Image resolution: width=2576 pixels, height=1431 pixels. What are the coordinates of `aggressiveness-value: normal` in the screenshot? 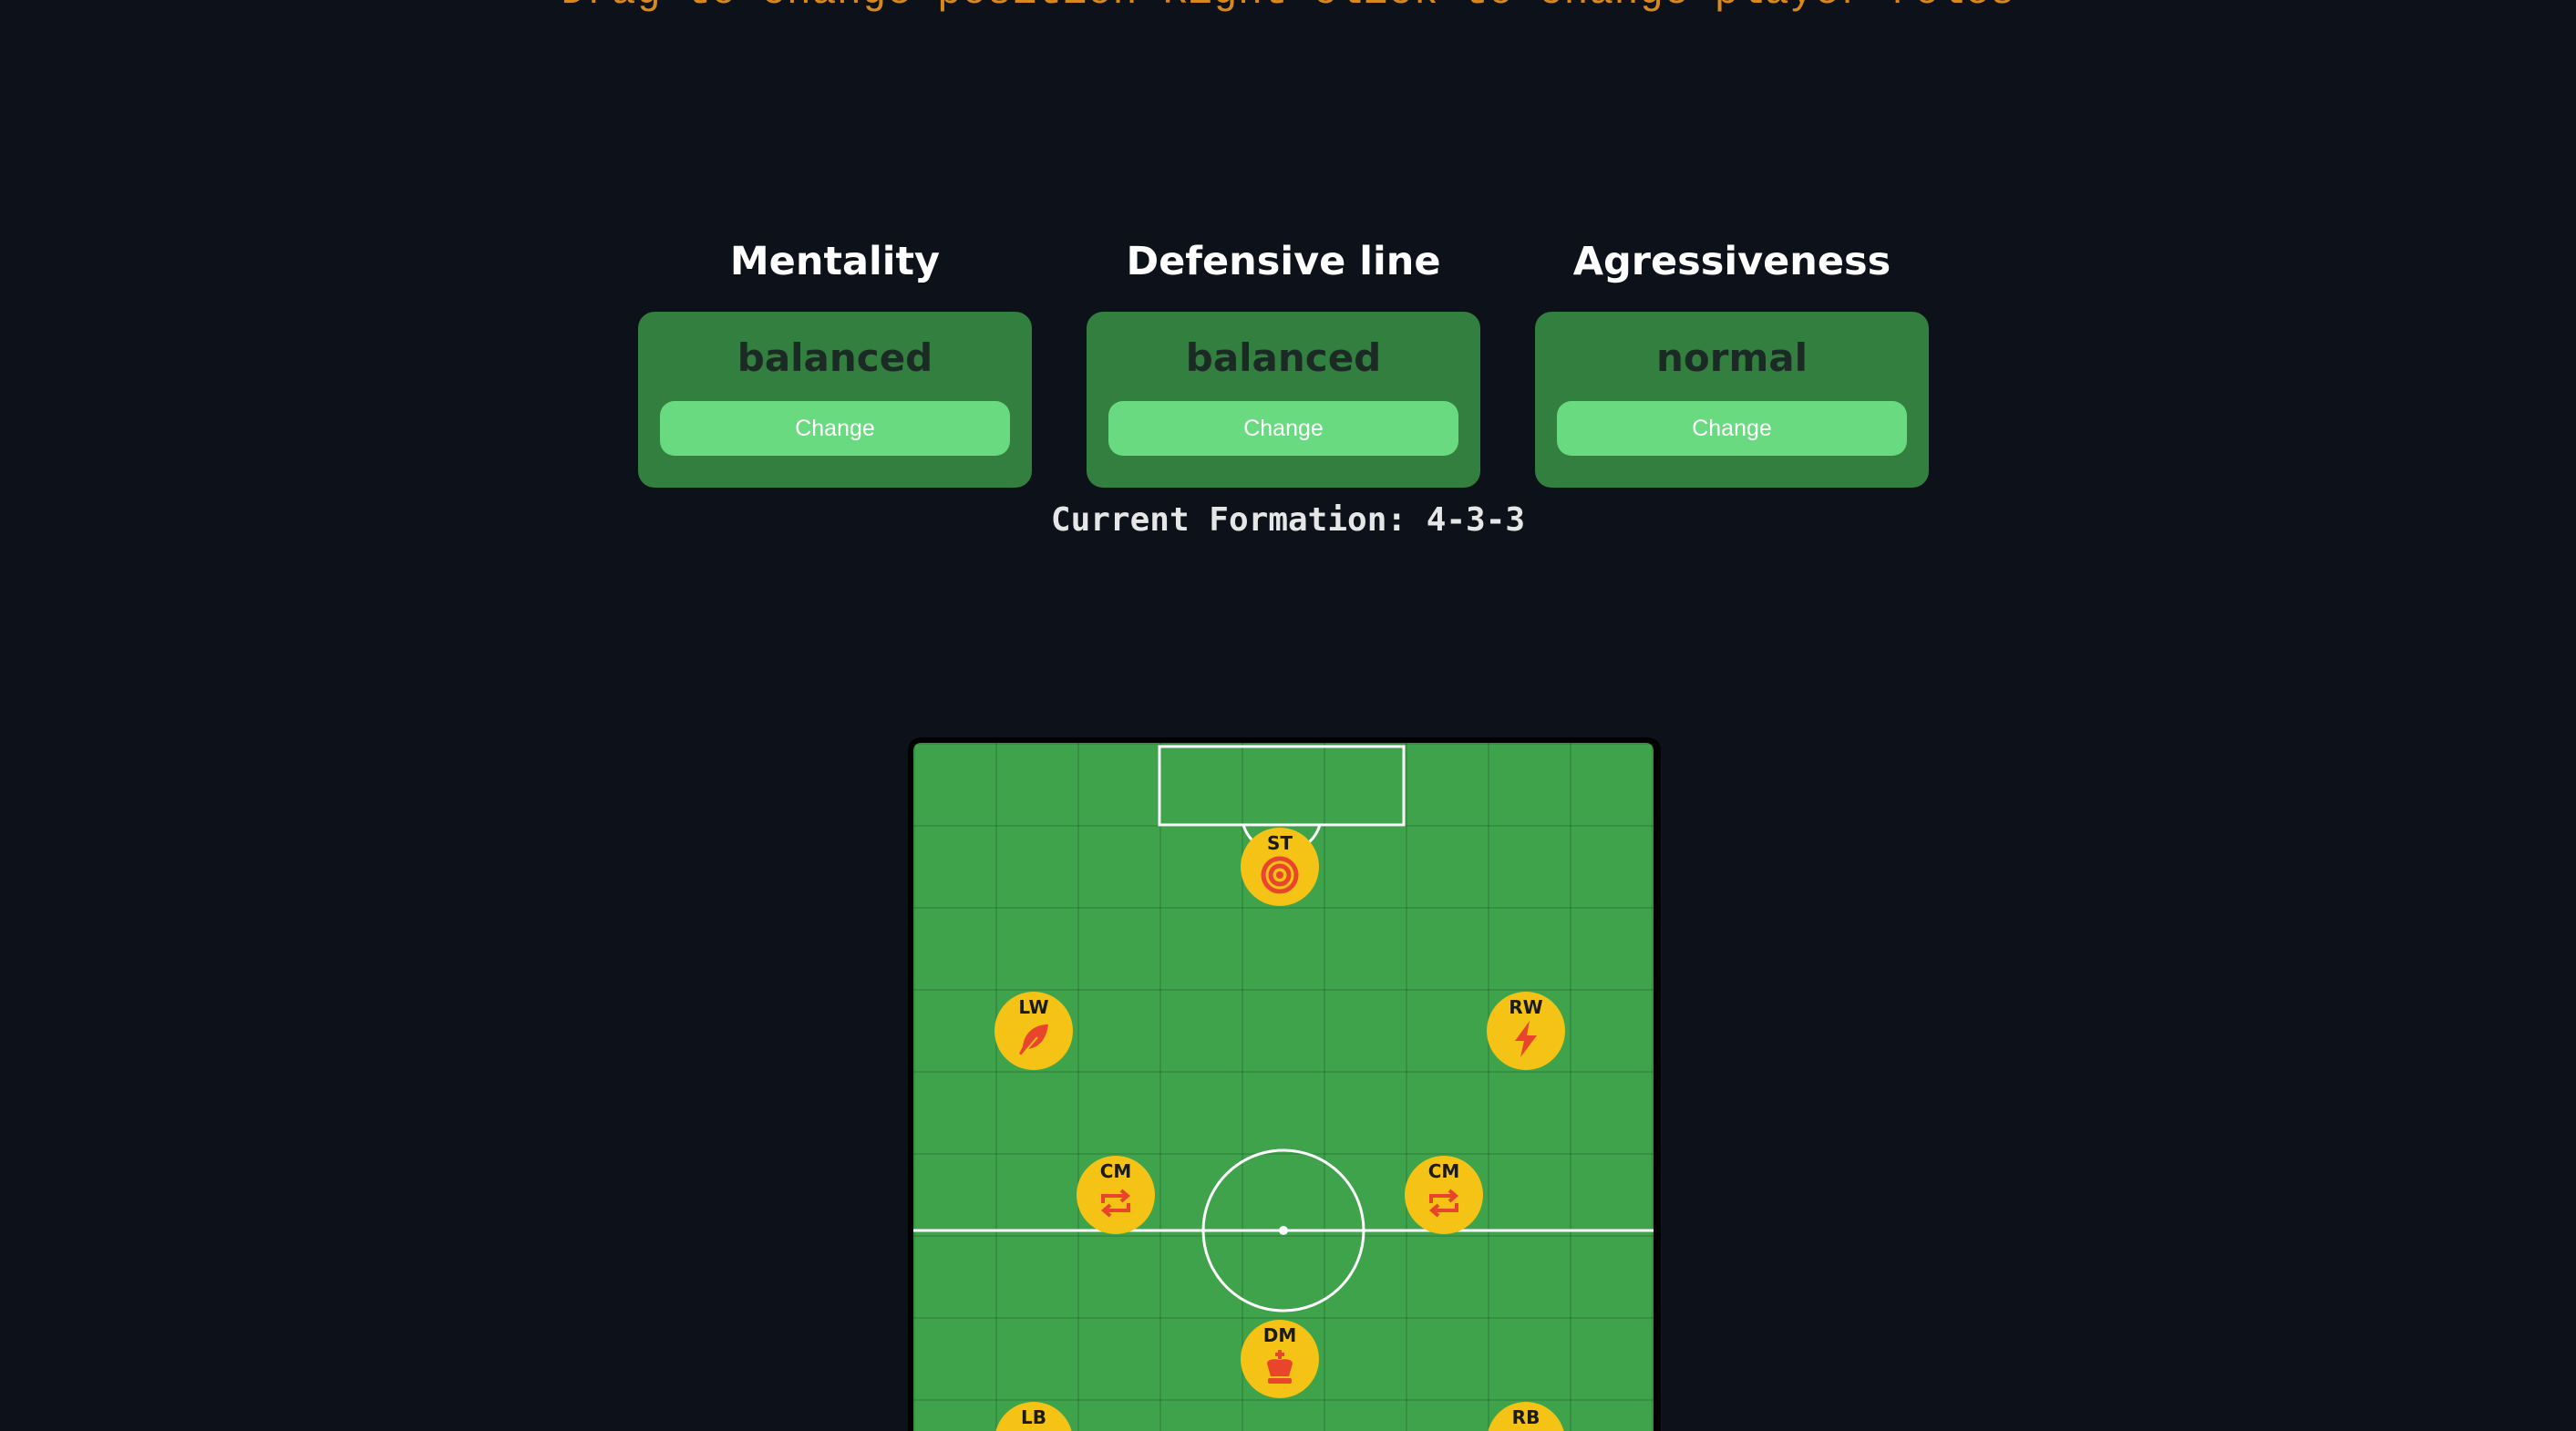 It's located at (1732, 357).